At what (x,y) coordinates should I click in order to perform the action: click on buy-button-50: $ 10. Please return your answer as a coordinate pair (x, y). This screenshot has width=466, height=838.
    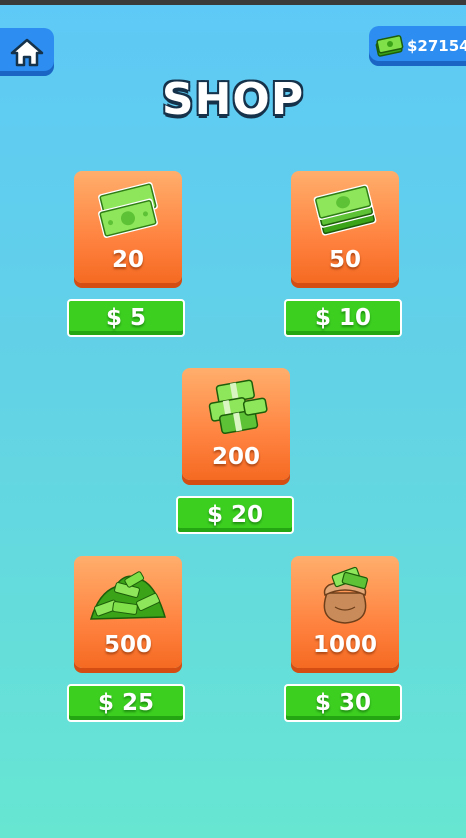
    Looking at the image, I should click on (343, 318).